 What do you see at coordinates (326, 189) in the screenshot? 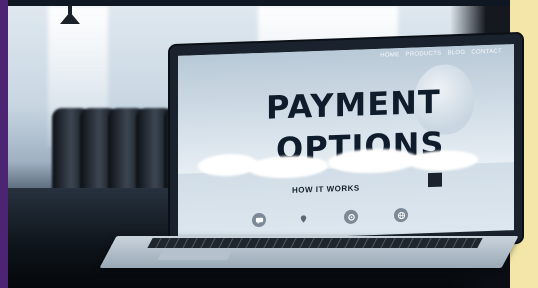
I see `how-it-works-heading: HOW IT WORKS` at bounding box center [326, 189].